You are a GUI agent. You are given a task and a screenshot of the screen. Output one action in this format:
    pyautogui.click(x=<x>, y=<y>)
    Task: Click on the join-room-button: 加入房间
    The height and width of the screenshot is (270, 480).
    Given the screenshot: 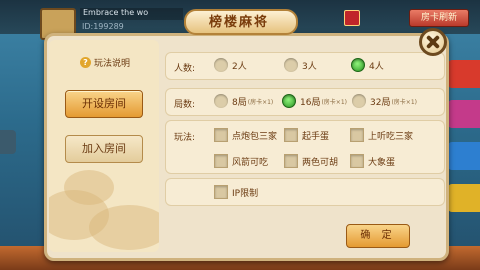 What is the action you would take?
    pyautogui.click(x=104, y=149)
    